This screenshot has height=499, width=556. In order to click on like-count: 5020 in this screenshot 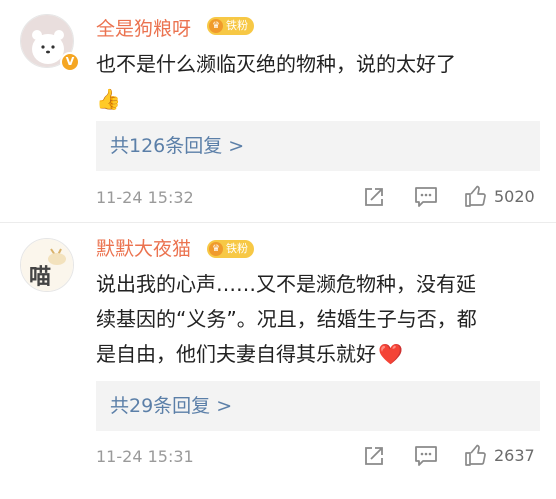, I will do `click(514, 196)`.